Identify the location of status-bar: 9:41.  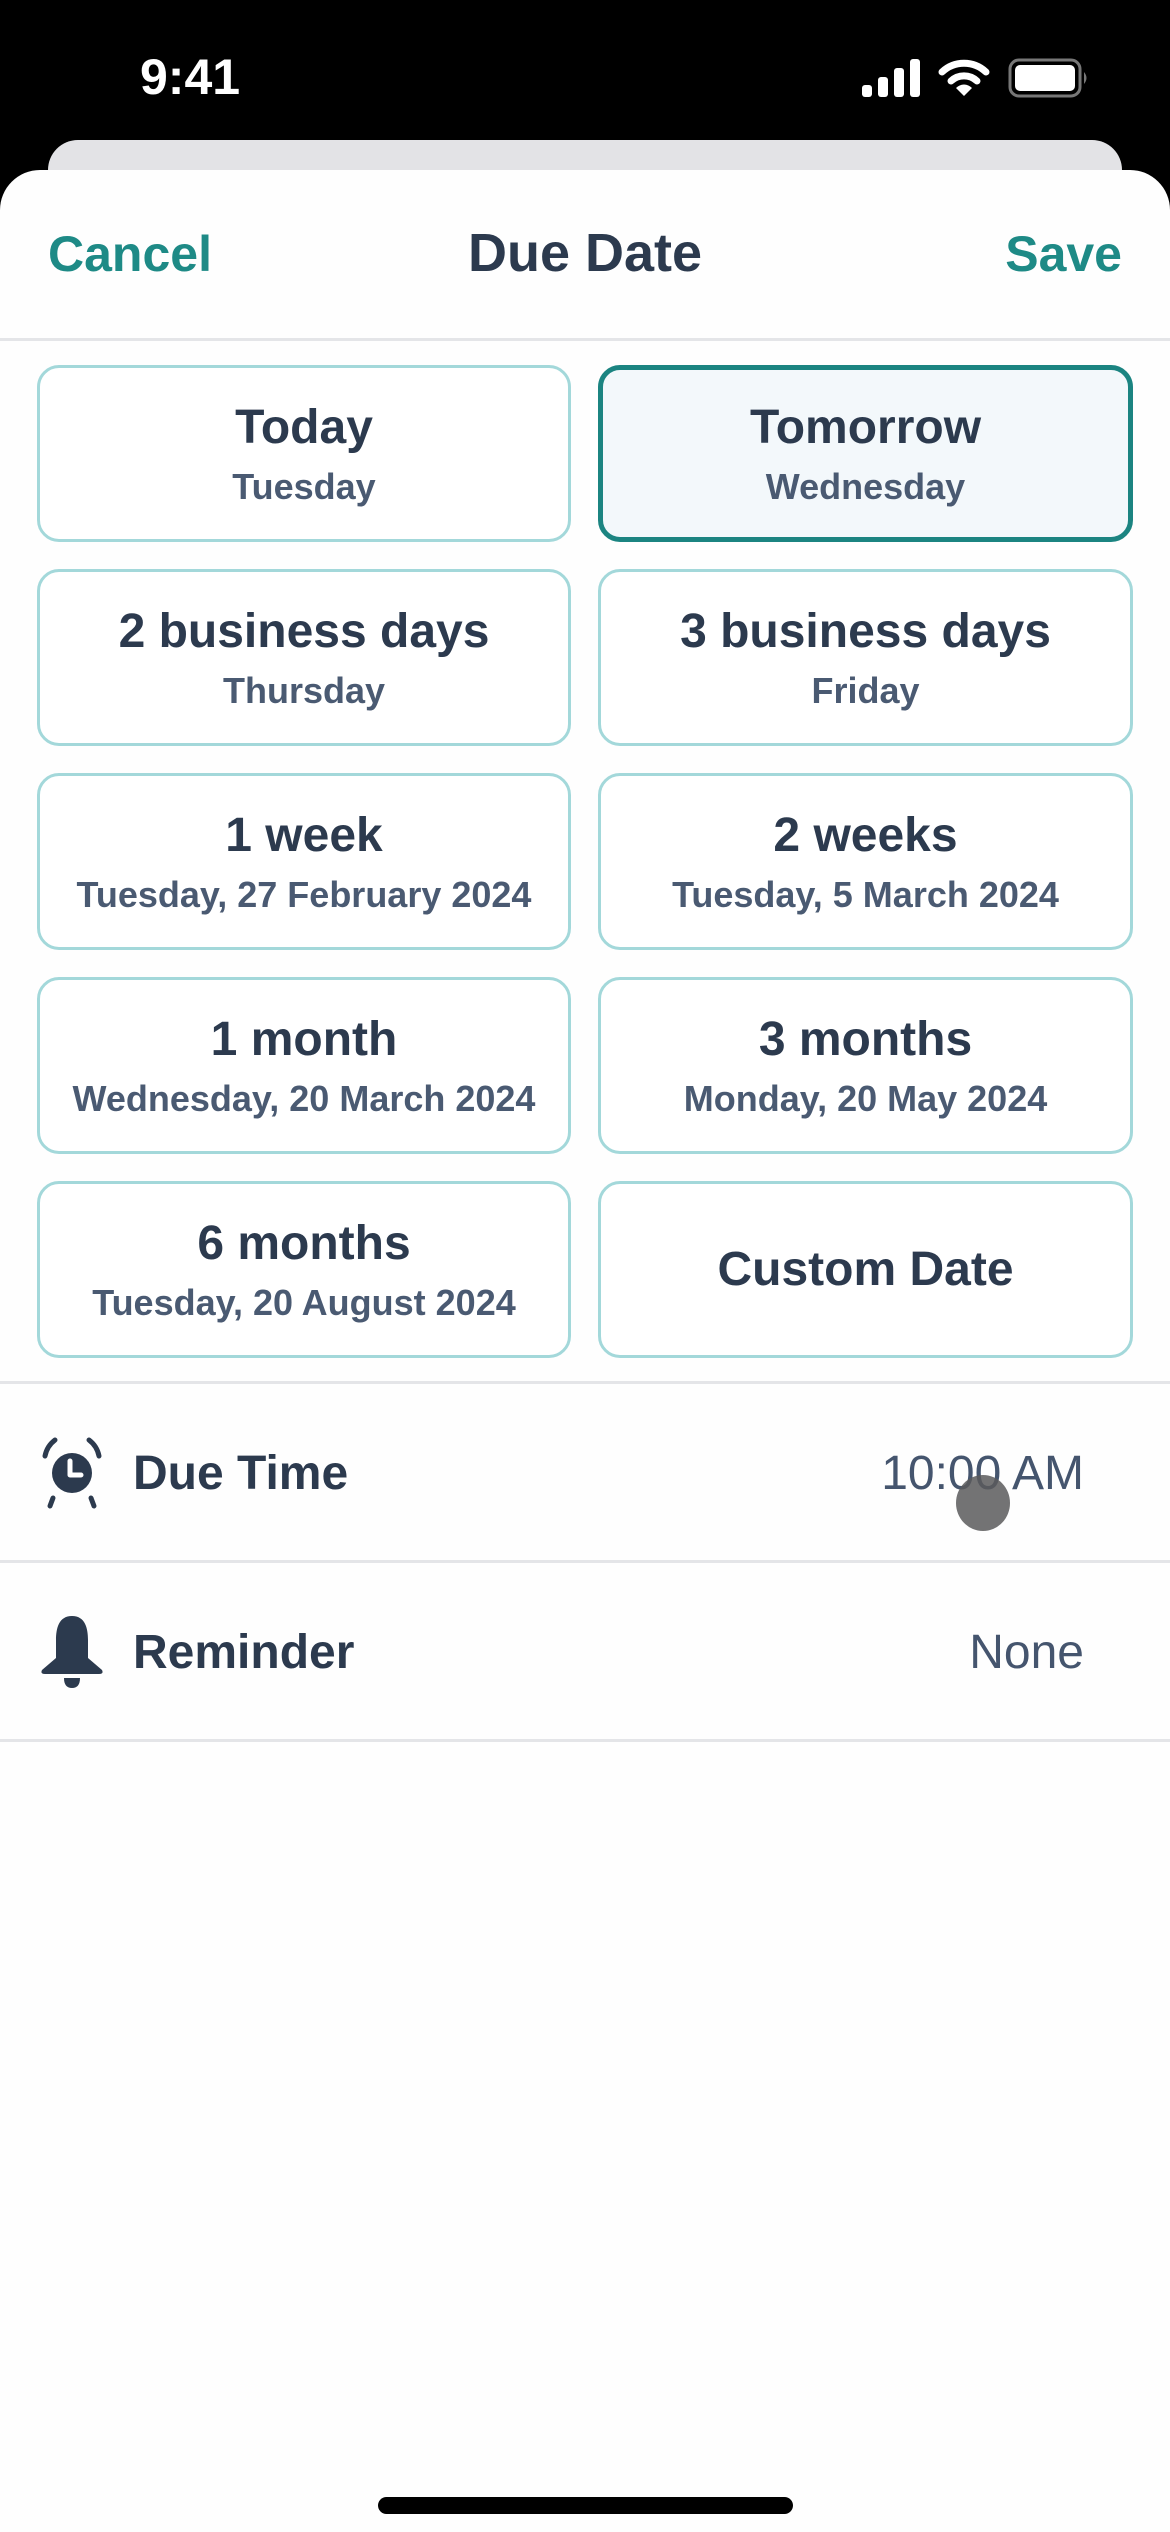
(585, 70).